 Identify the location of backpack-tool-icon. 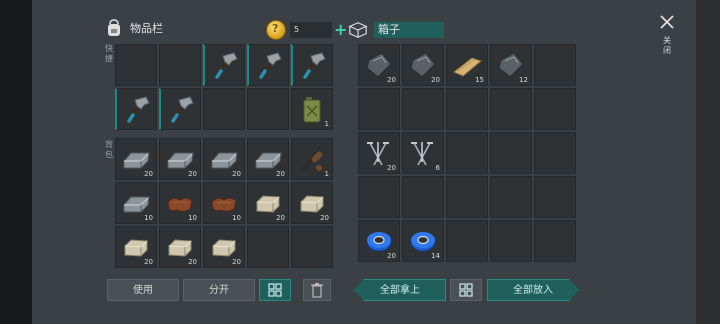
(312, 159).